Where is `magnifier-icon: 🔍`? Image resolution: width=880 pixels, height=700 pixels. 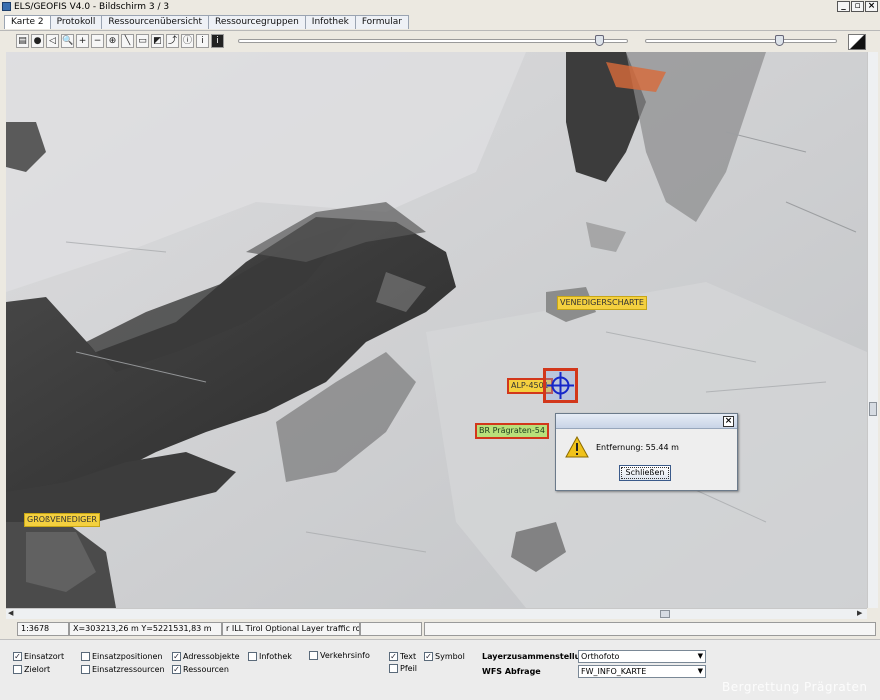 magnifier-icon: 🔍 is located at coordinates (67, 41).